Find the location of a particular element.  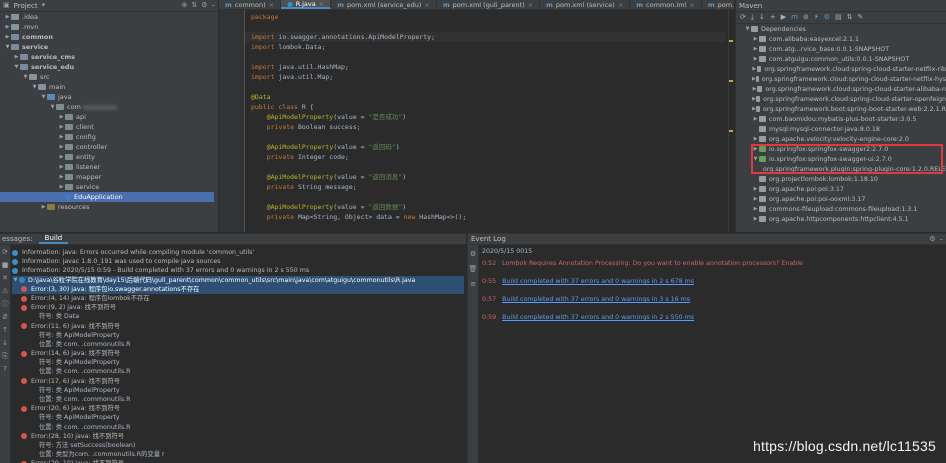

dependency-item: ▶ org.apache.poi:poi:3.17 is located at coordinates (841, 189).